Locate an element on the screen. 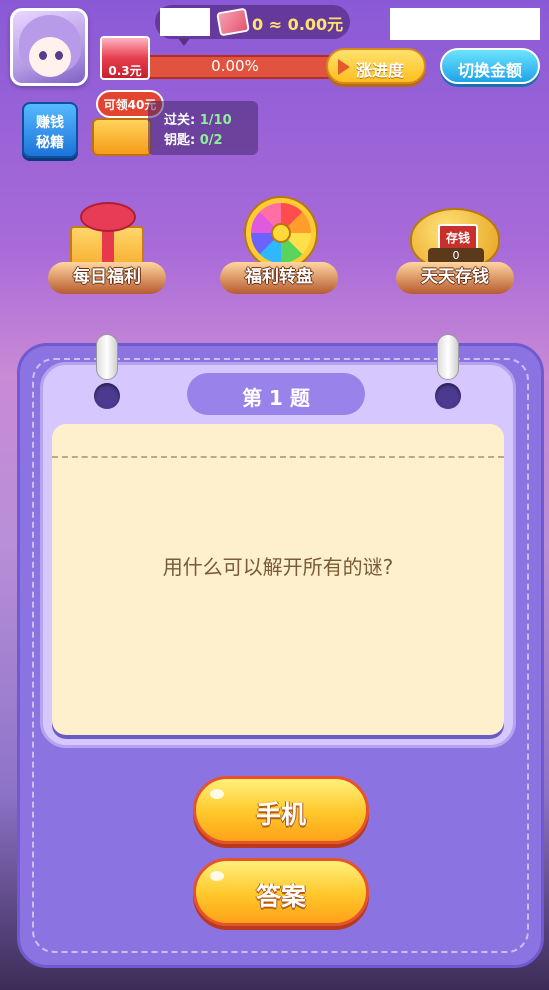 Image resolution: width=549 pixels, height=990 pixels. answer-option-label: 手机 is located at coordinates (280, 814).